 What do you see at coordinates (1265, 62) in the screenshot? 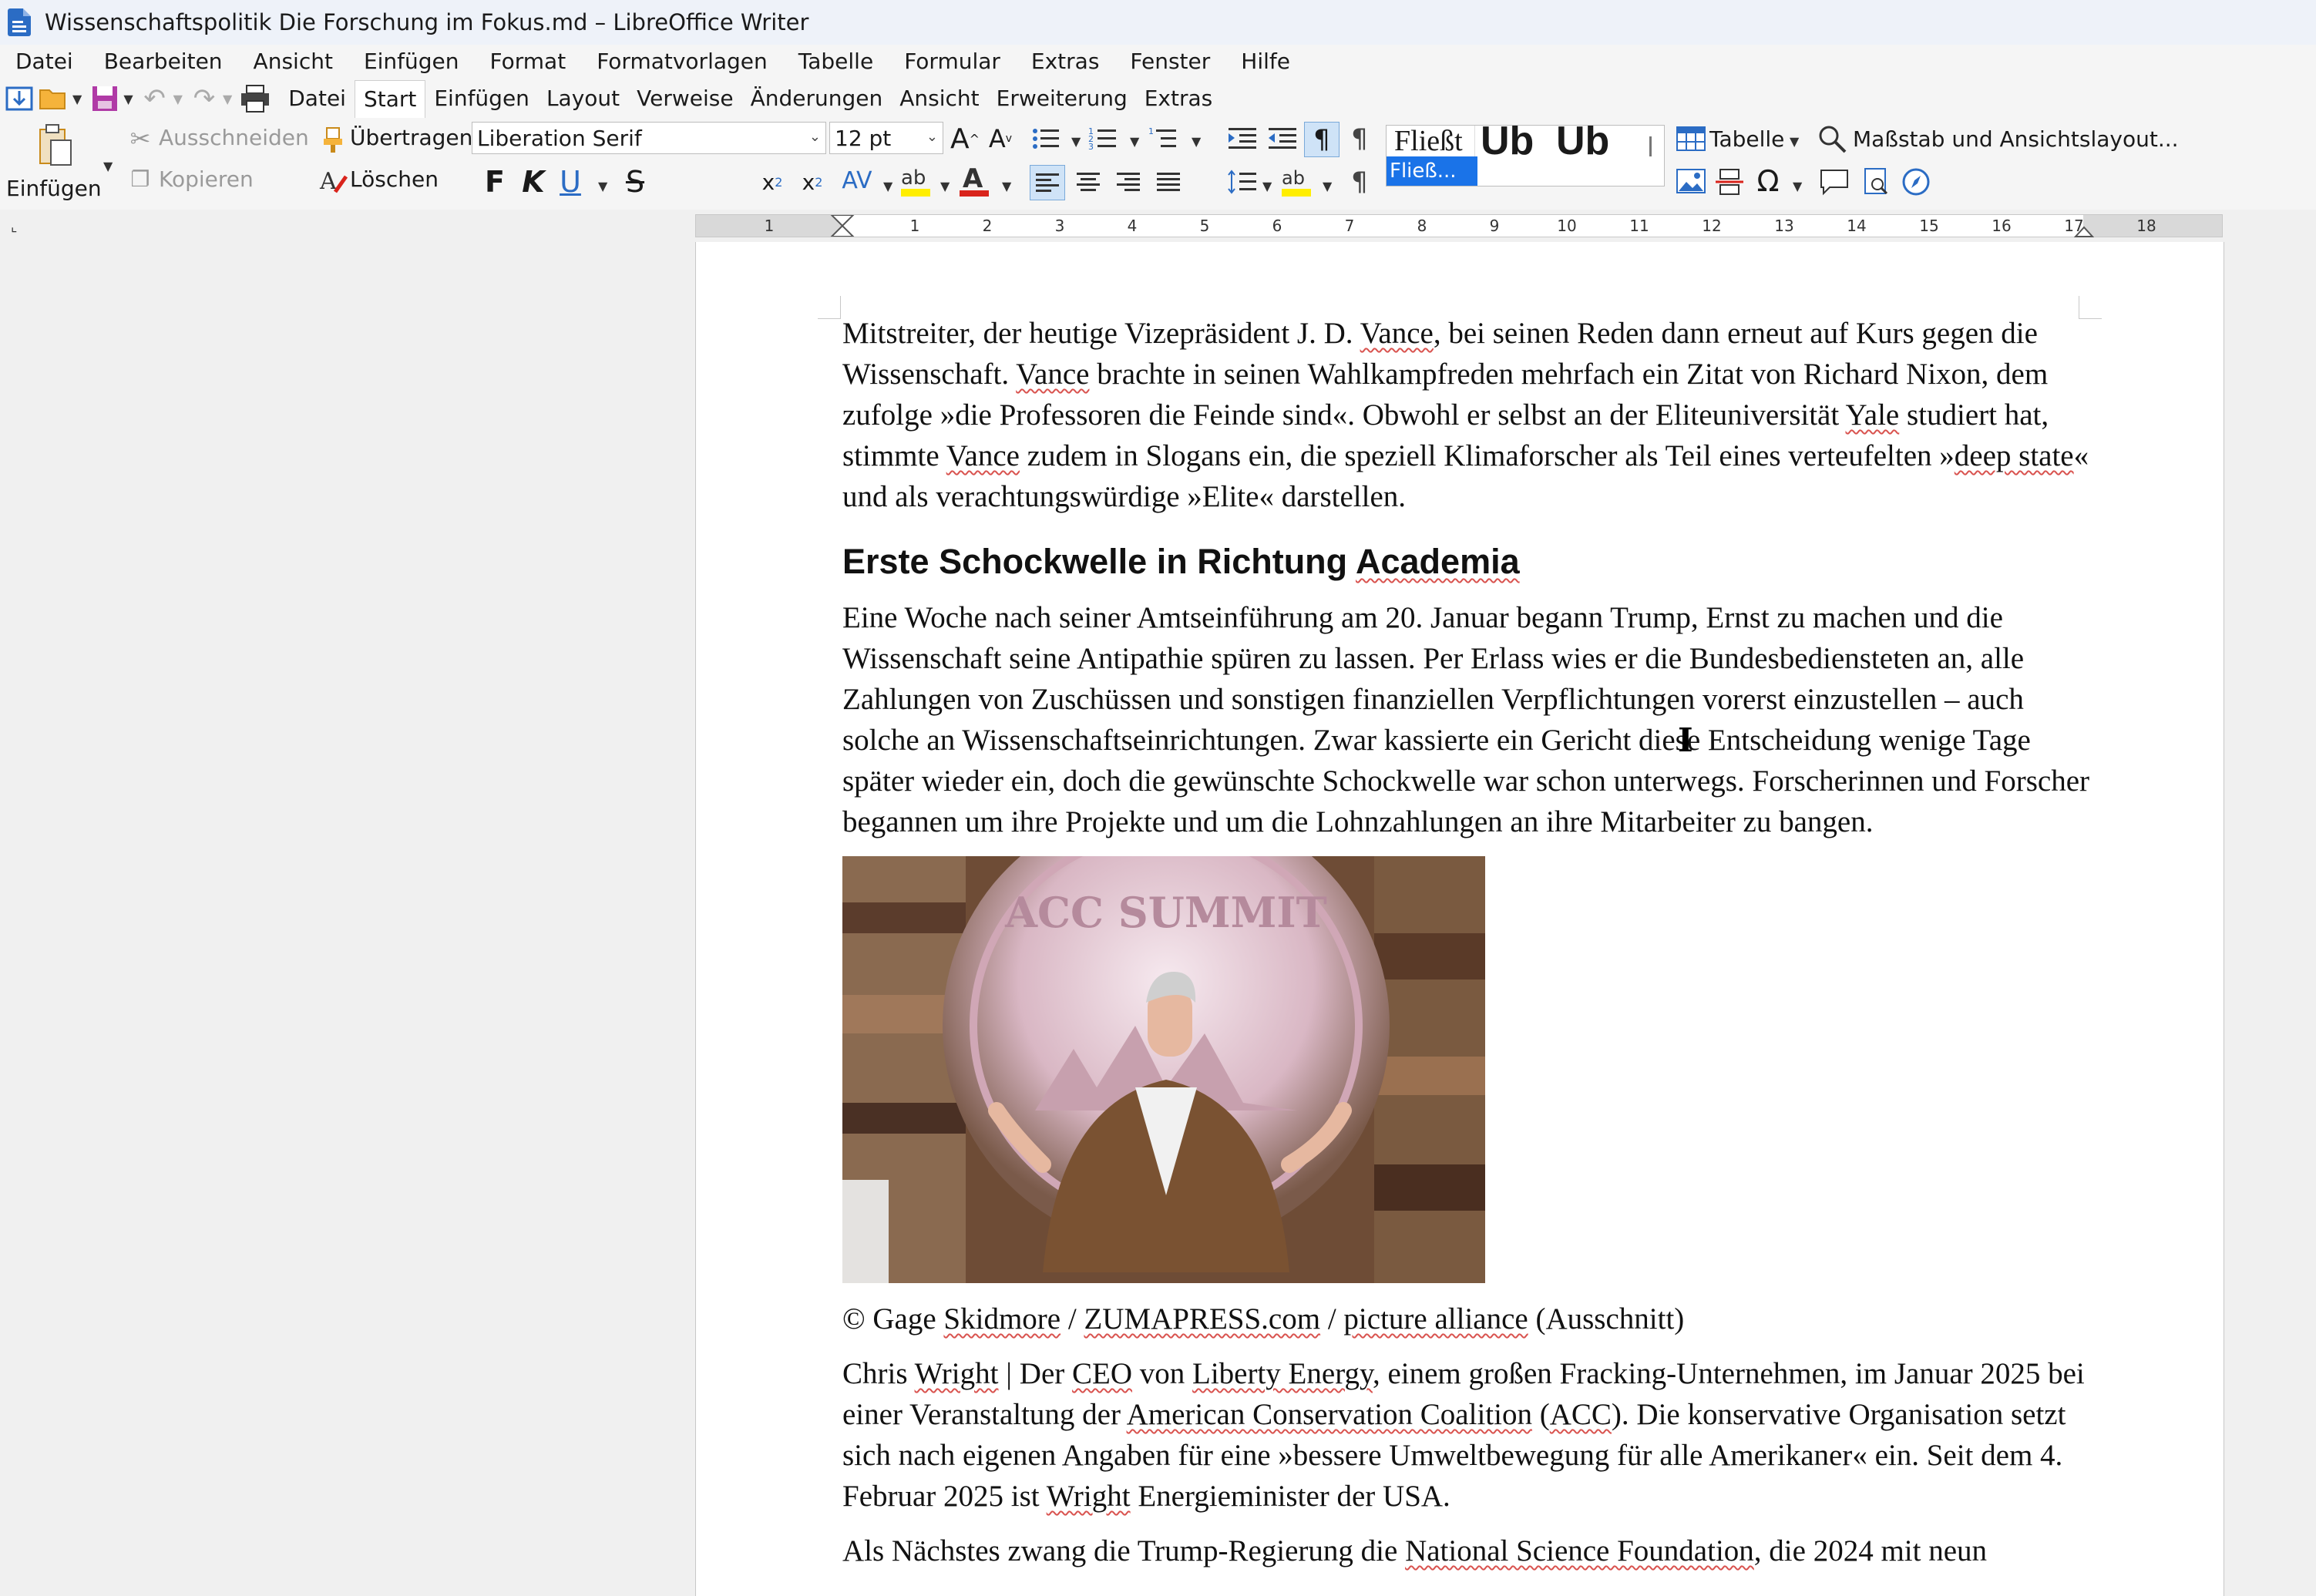
I see `menu-hilfe: Hilfe` at bounding box center [1265, 62].